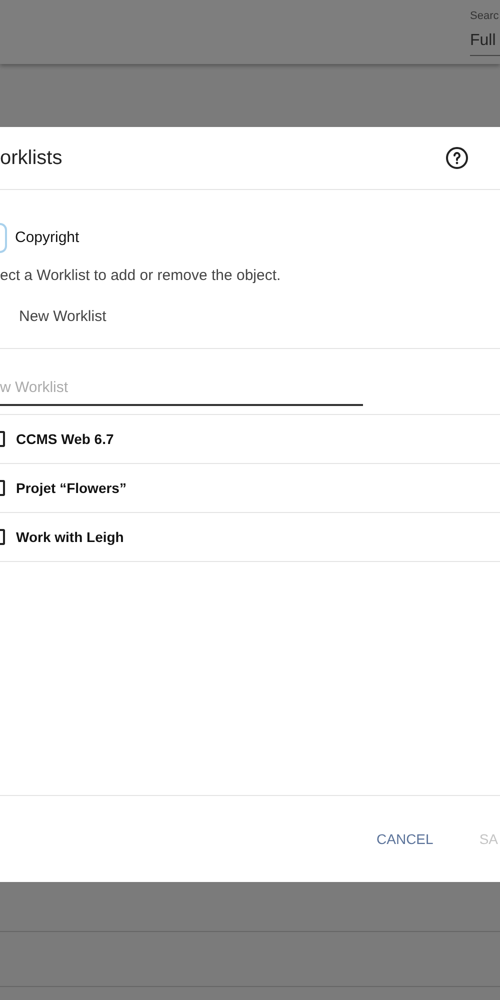  I want to click on cancel-button: CANCEL, so click(405, 839).